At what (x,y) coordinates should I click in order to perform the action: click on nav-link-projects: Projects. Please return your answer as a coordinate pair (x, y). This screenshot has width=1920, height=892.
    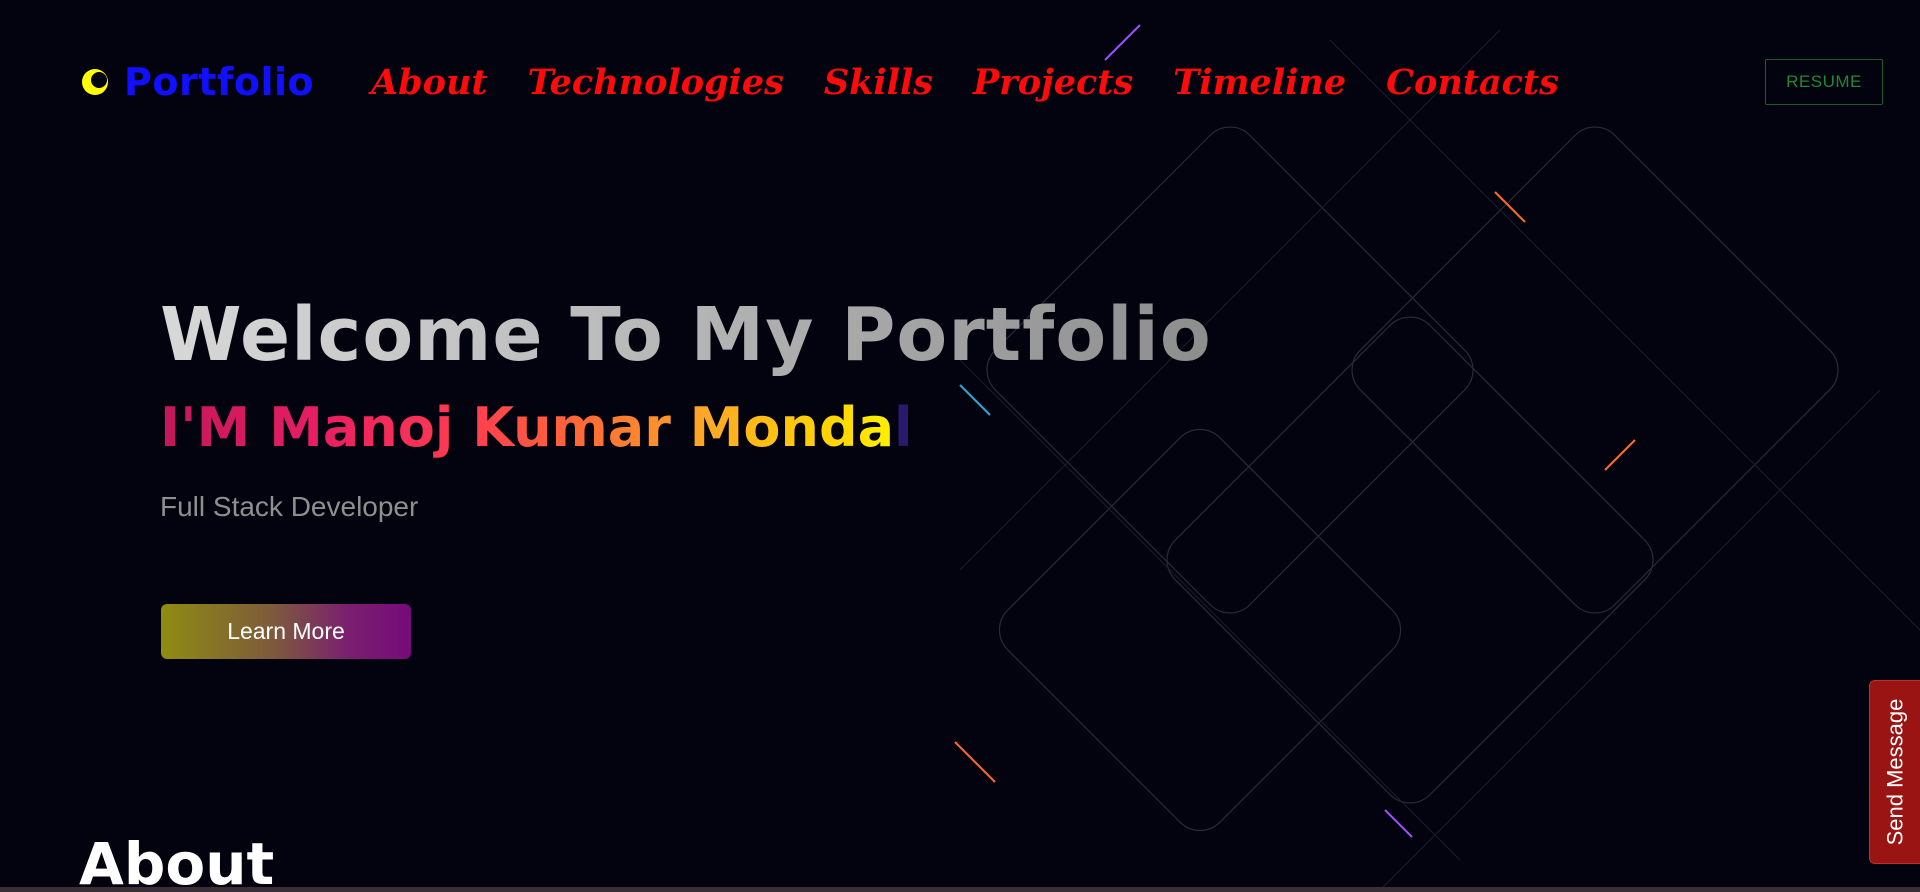
    Looking at the image, I should click on (1053, 82).